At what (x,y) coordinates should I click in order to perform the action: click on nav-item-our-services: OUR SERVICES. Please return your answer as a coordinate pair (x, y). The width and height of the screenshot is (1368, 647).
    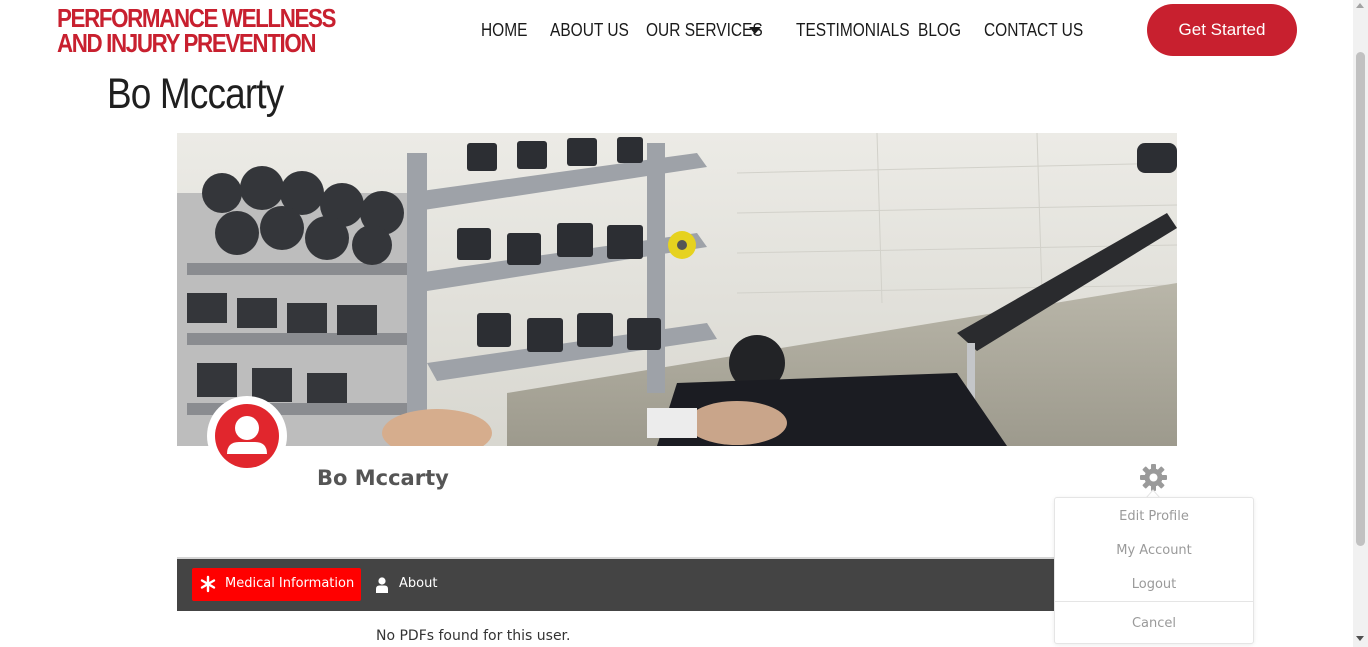
    Looking at the image, I should click on (704, 30).